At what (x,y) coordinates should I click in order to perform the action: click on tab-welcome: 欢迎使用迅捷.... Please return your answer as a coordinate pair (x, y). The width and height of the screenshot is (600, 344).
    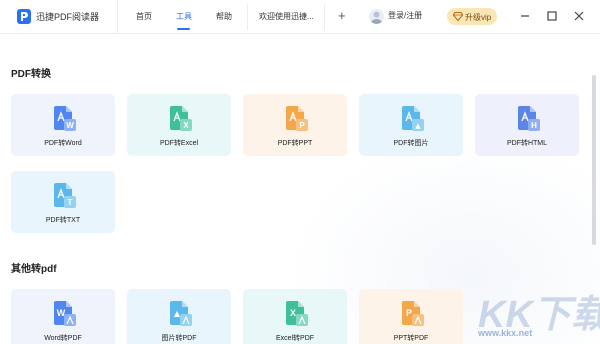
    Looking at the image, I should click on (286, 17).